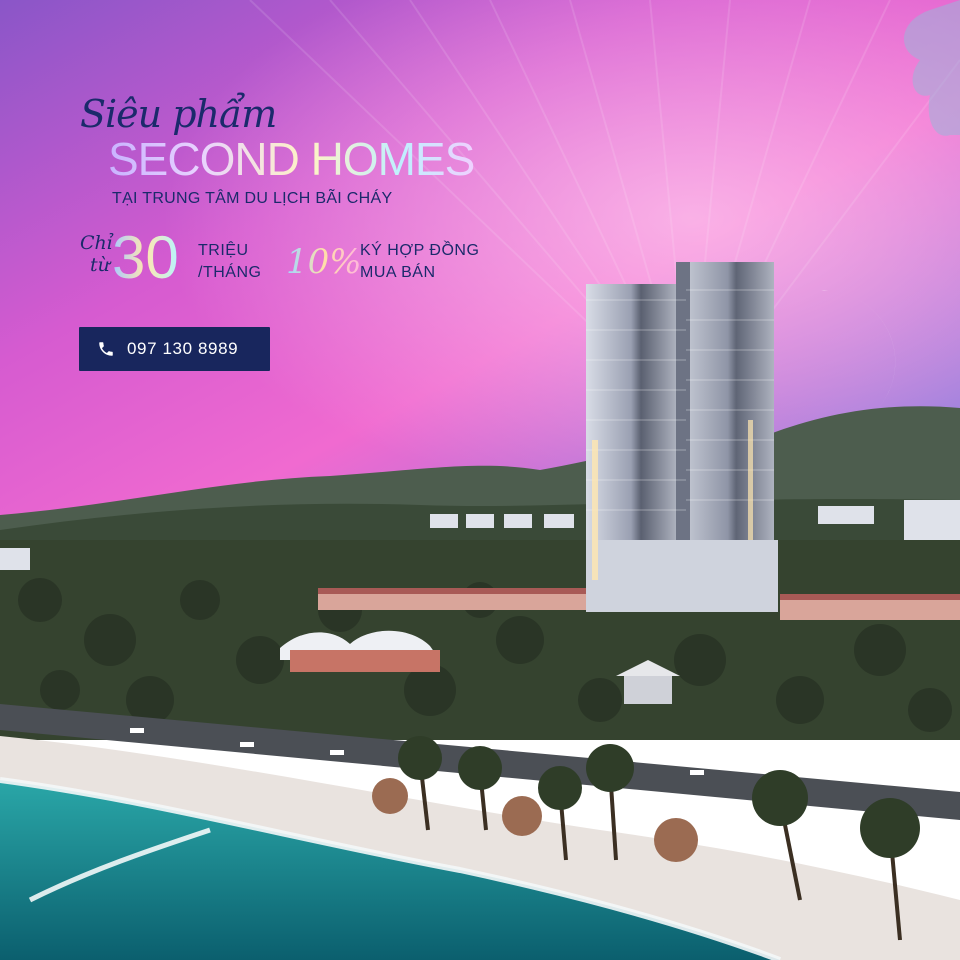 Image resolution: width=960 pixels, height=960 pixels. I want to click on tower, so click(682, 437).